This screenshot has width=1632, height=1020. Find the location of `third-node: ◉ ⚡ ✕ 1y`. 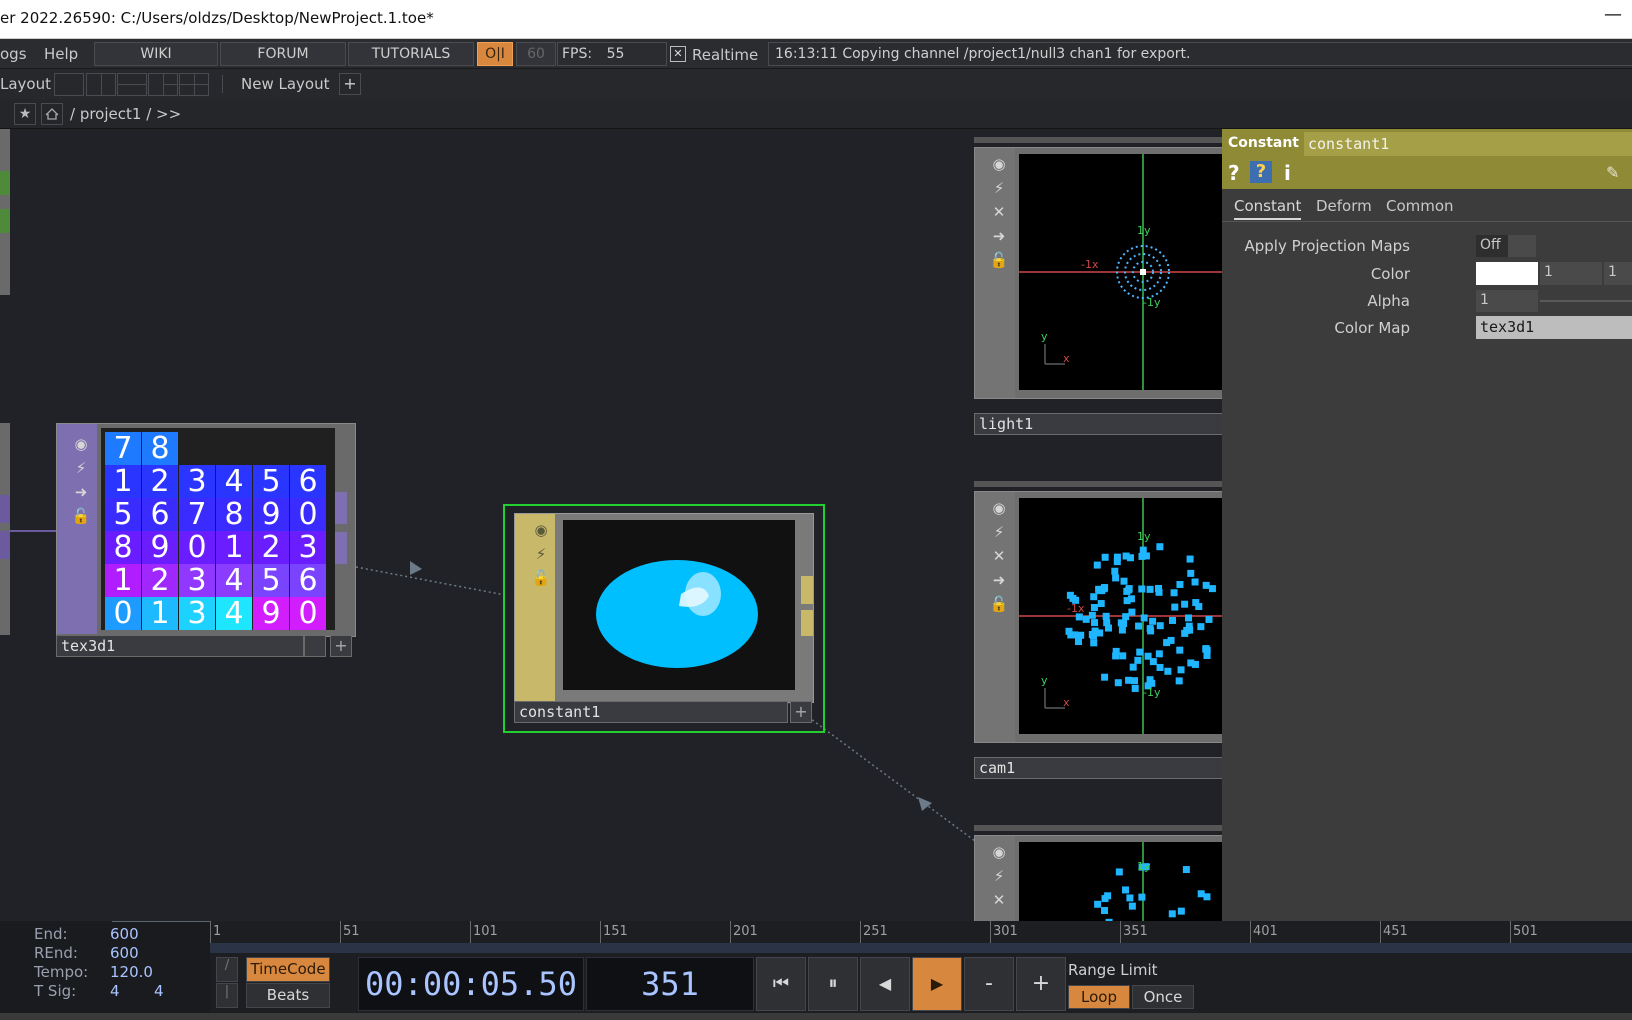

third-node: ◉ ⚡ ✕ 1y is located at coordinates (1098, 878).